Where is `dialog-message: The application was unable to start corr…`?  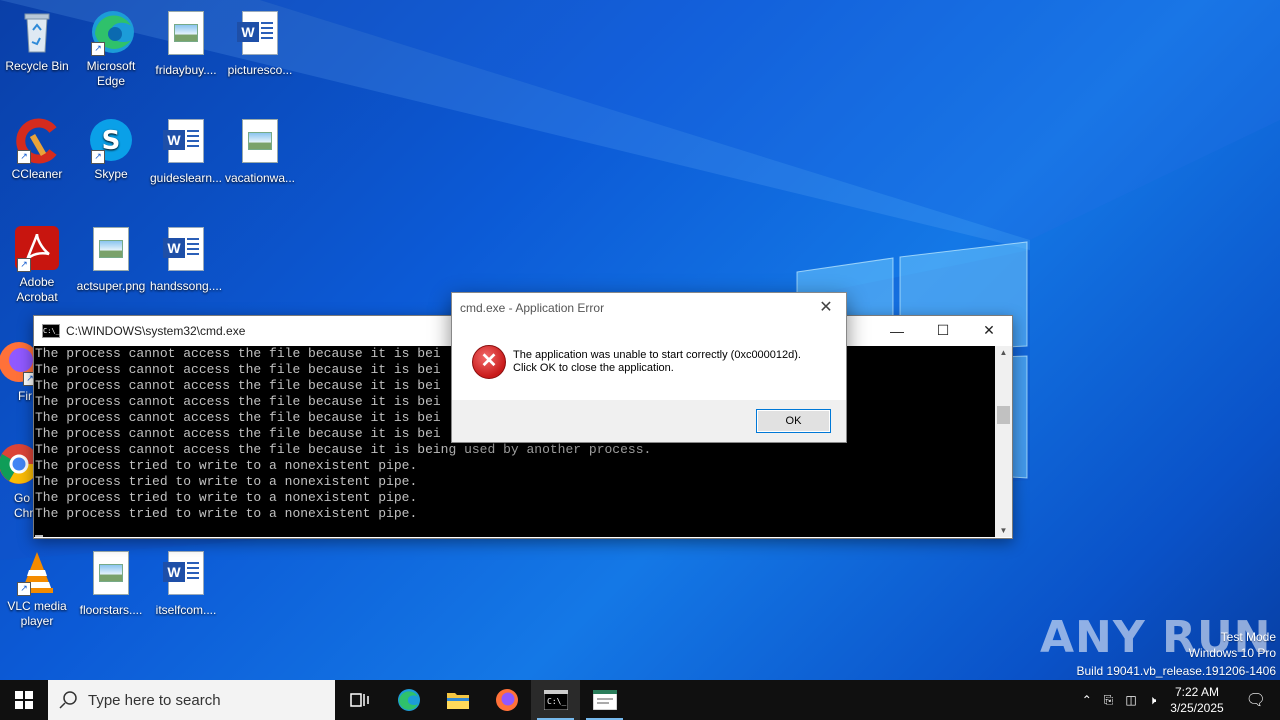
dialog-message: The application was unable to start corr… is located at coordinates (657, 362).